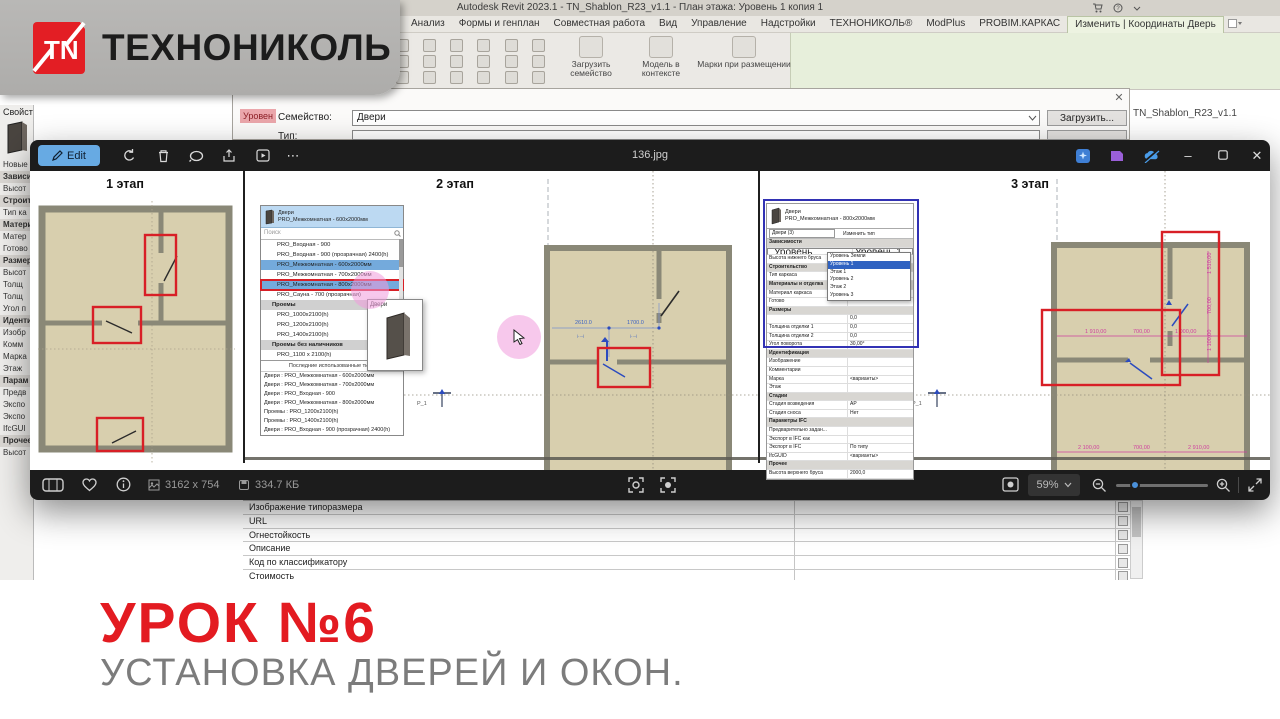  I want to click on chevron-down-icon, so click(1137, 8).